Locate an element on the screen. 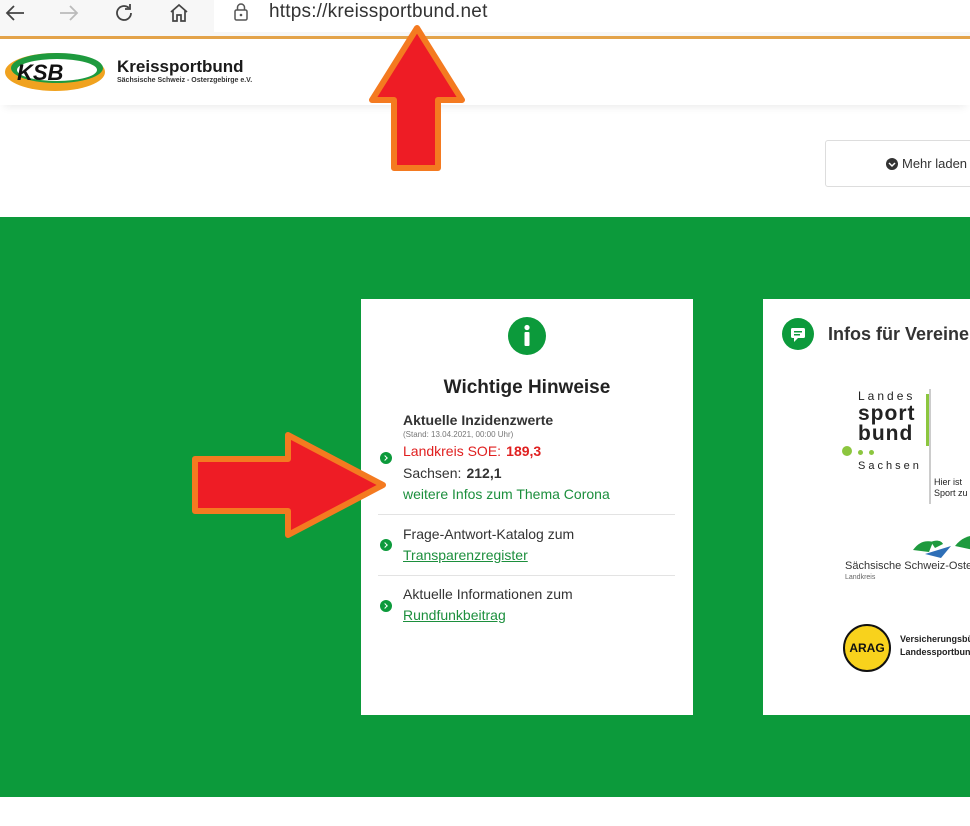  brand-subtitle: Sächsische Schweiz - Osterzgebirge e.V. is located at coordinates (185, 80).